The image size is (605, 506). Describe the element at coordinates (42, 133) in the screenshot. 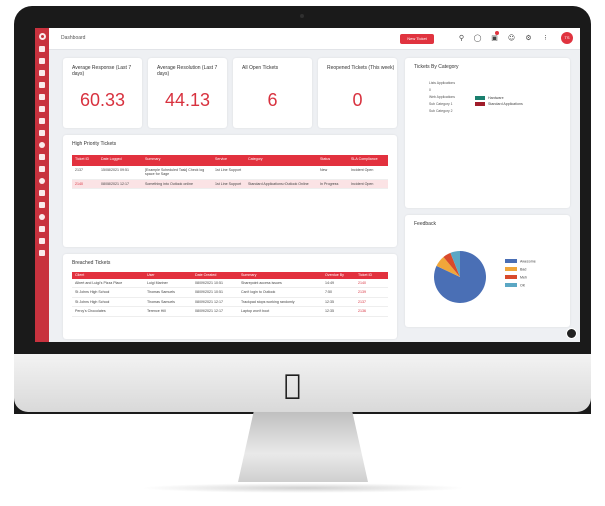

I see `sidebar-item-feedback` at that location.